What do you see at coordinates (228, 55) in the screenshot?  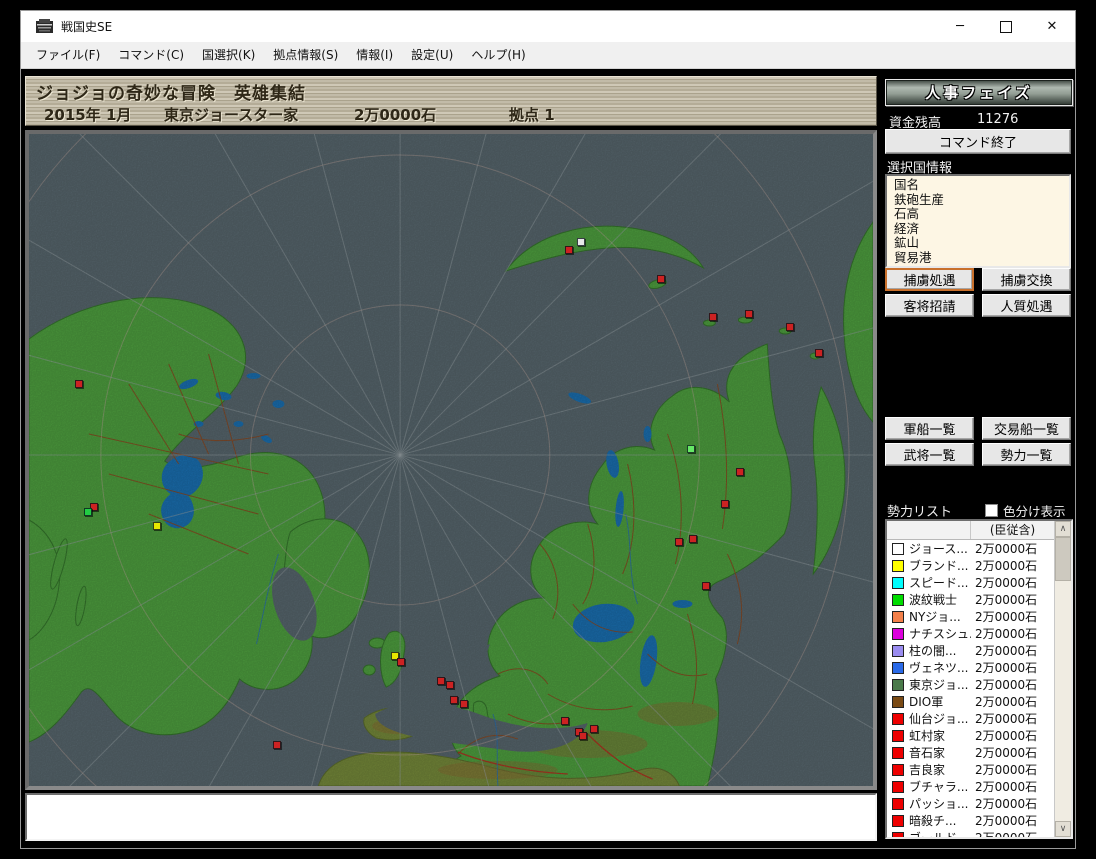 I see `menu-item-2: 国選択(K)` at bounding box center [228, 55].